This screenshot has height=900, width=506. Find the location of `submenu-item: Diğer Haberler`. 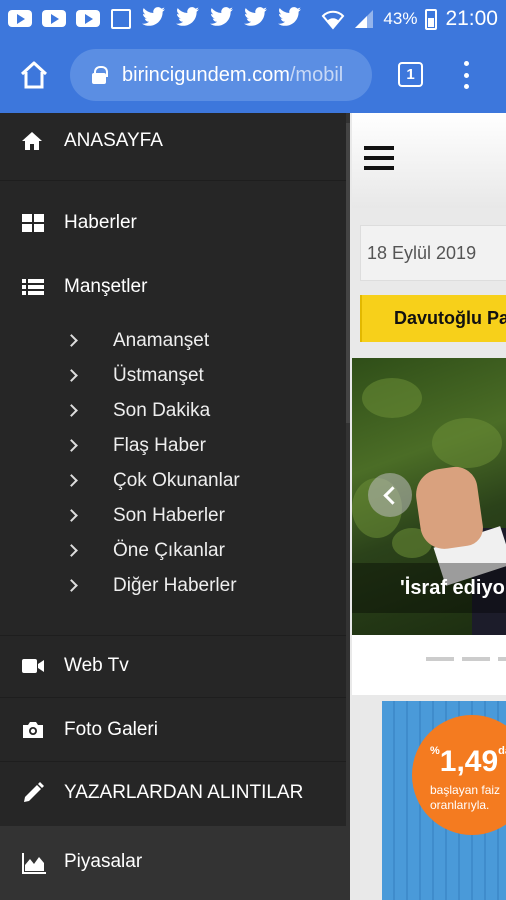

submenu-item: Diğer Haberler is located at coordinates (173, 585).